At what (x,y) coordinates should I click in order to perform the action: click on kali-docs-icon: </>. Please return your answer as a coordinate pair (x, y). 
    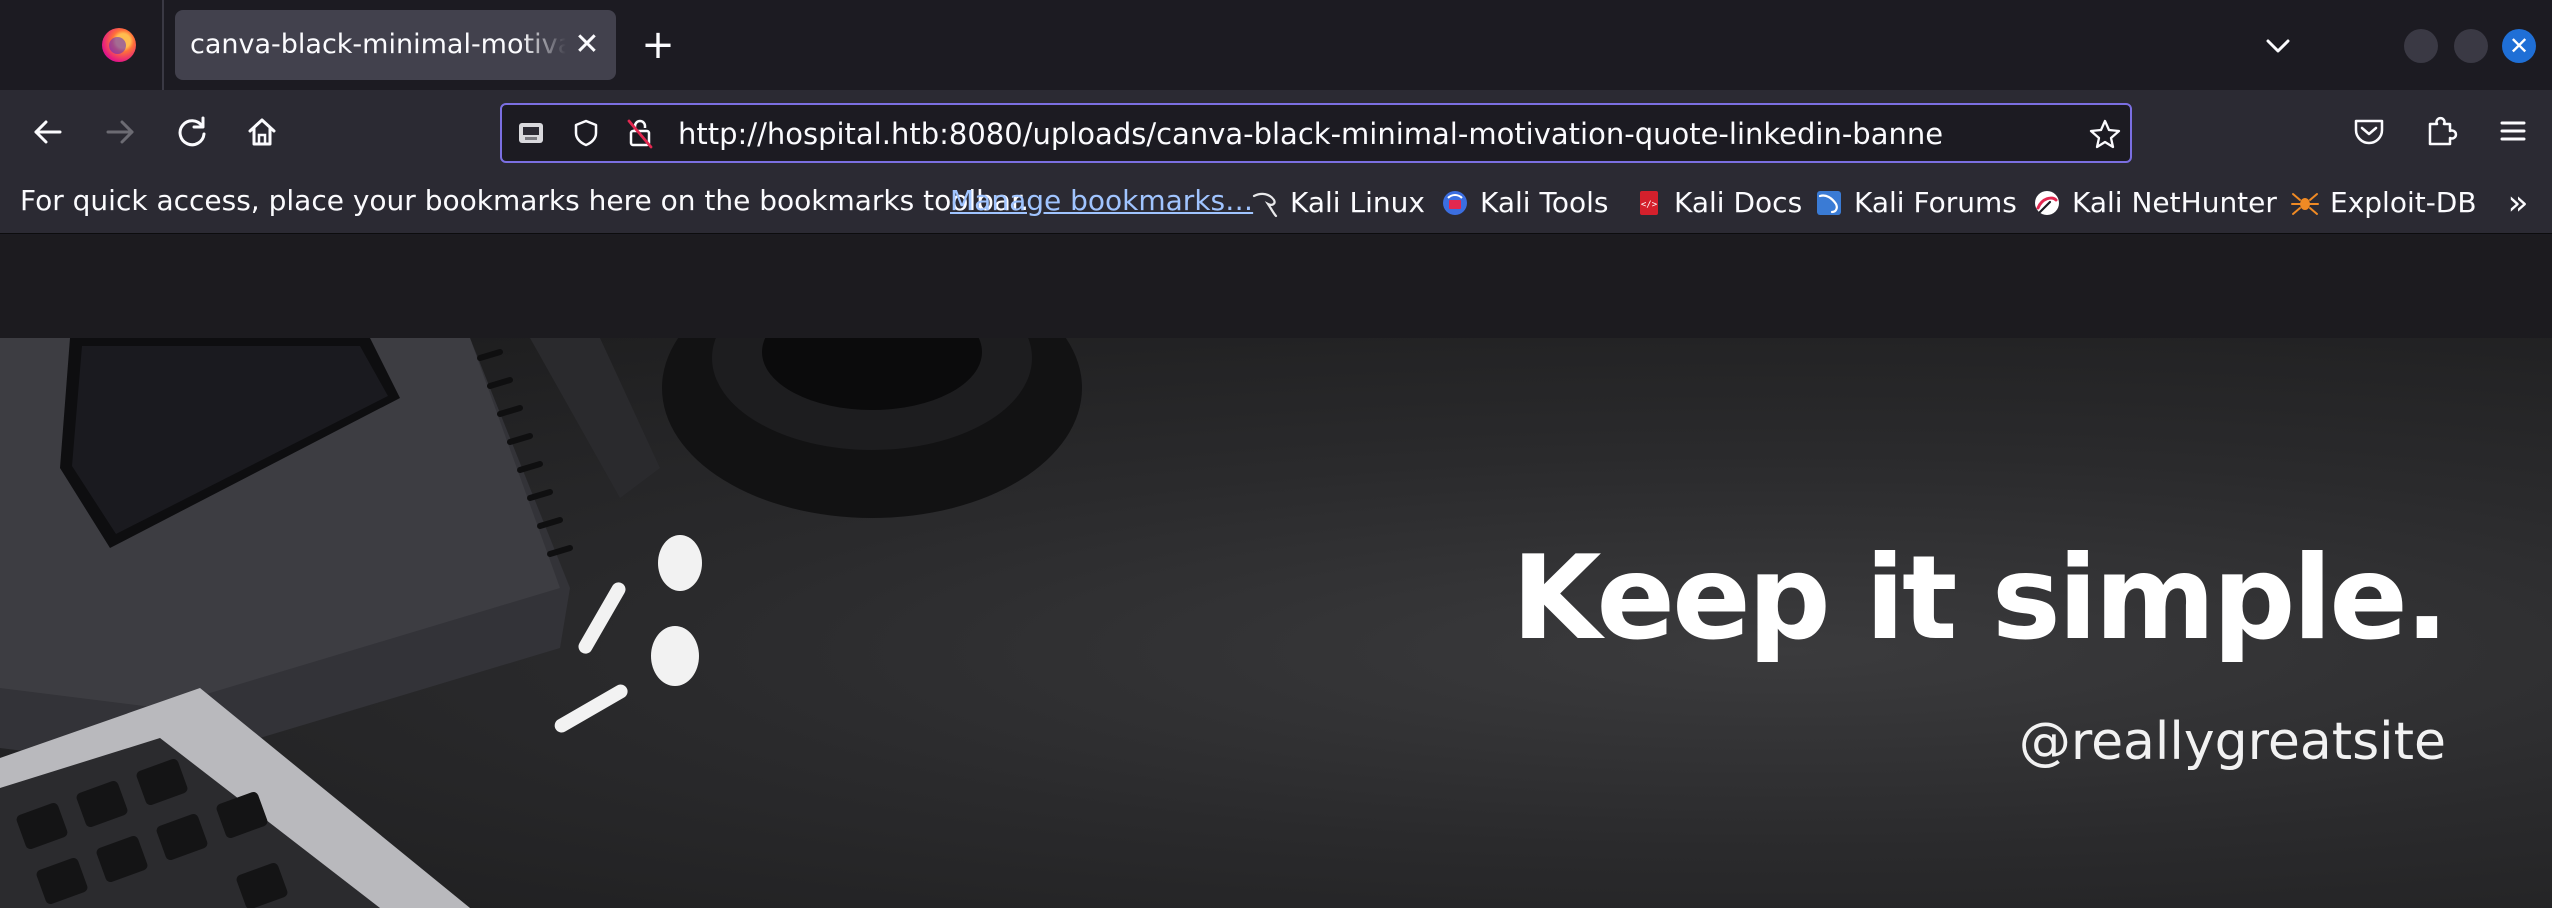
    Looking at the image, I should click on (1649, 203).